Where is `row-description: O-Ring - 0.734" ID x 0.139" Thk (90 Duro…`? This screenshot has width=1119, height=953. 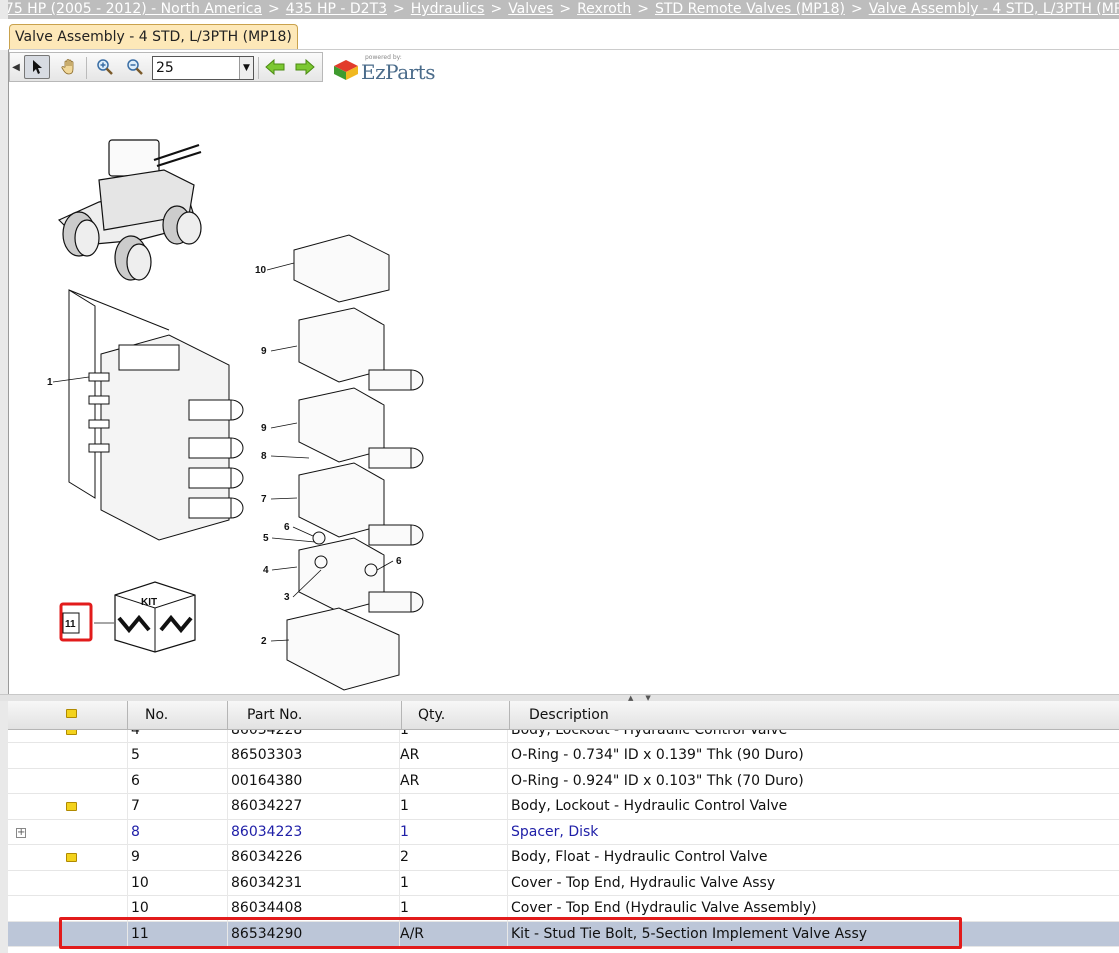 row-description: O-Ring - 0.734" ID x 0.139" Thk (90 Duro… is located at coordinates (657, 755).